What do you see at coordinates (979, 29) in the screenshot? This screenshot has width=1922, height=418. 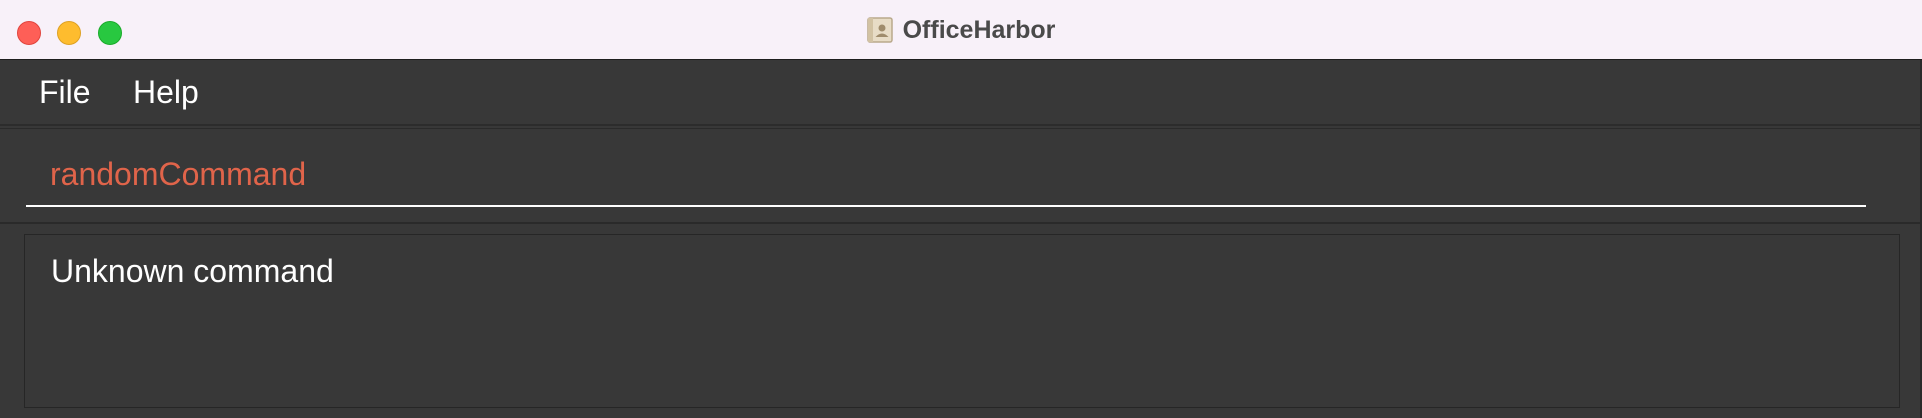 I see `window-title: OfficeHarbor` at bounding box center [979, 29].